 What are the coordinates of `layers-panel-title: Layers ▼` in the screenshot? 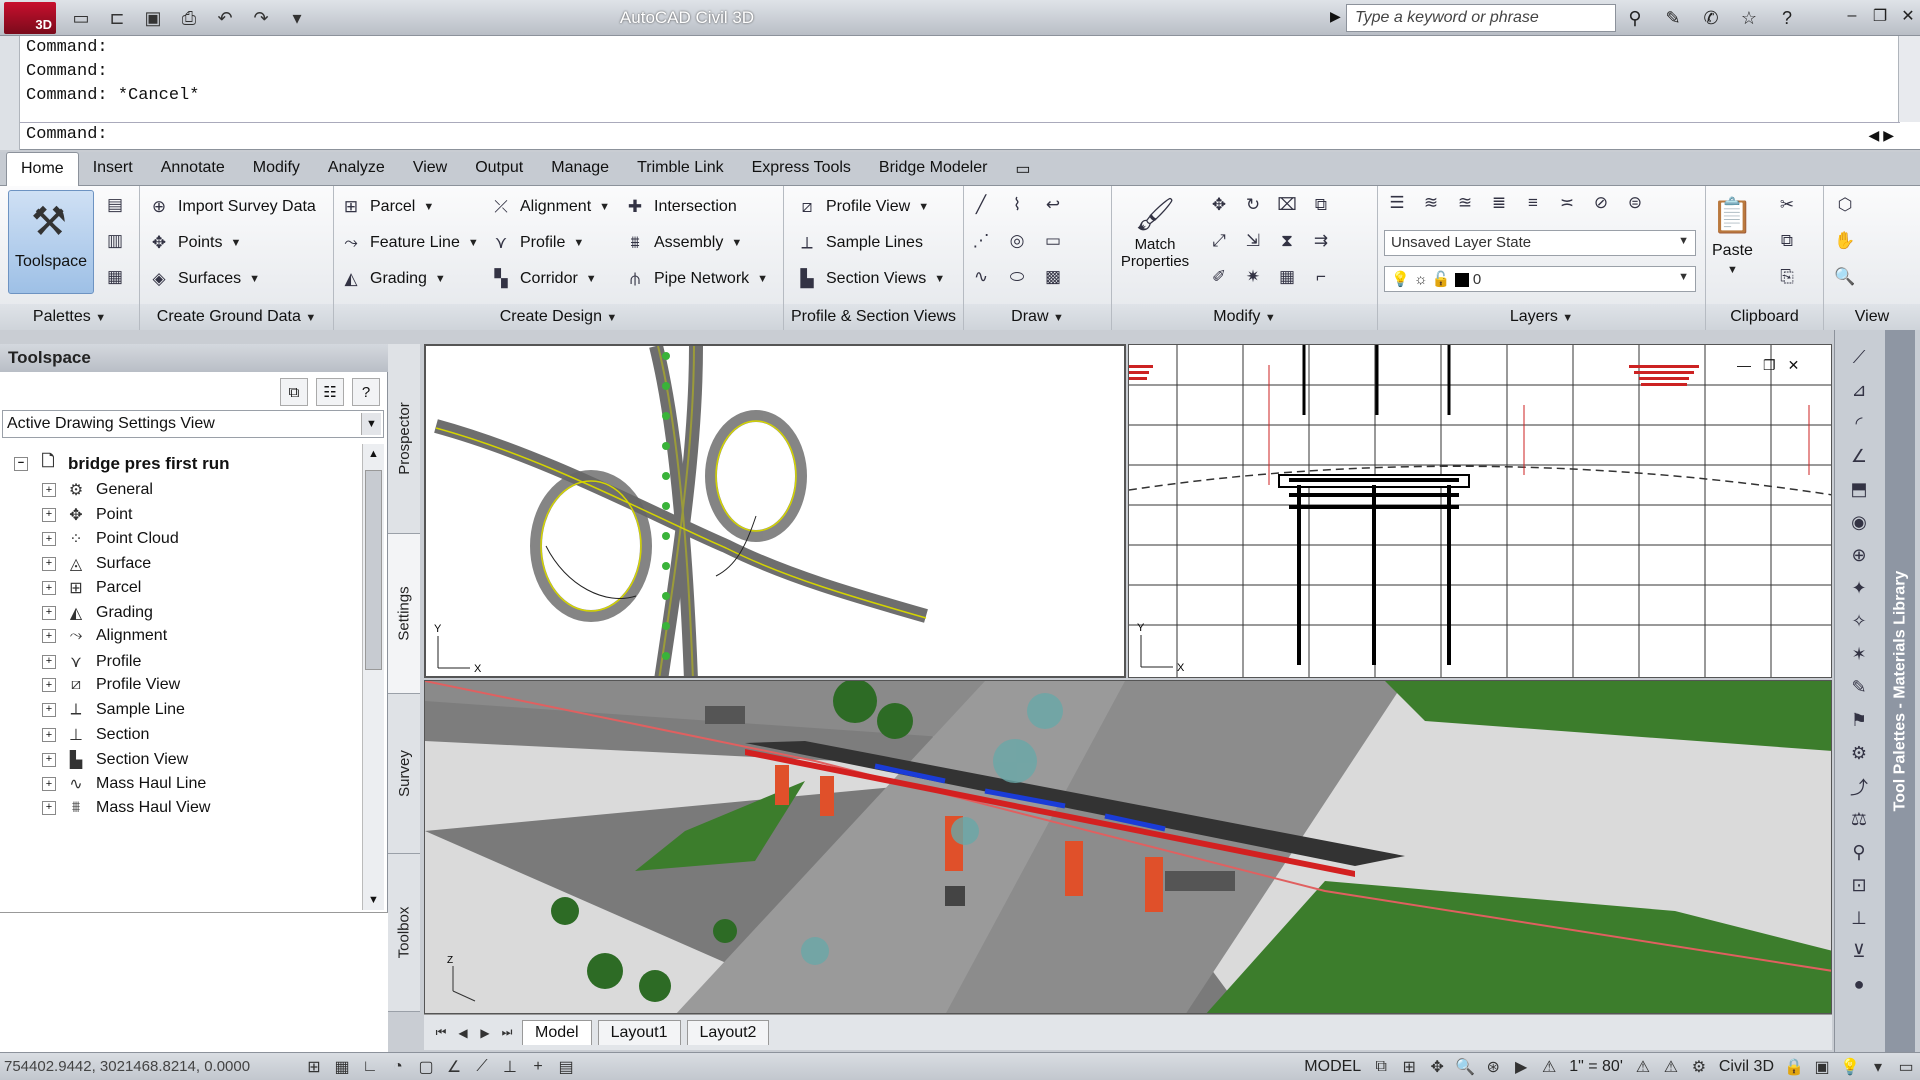 It's located at (1541, 317).